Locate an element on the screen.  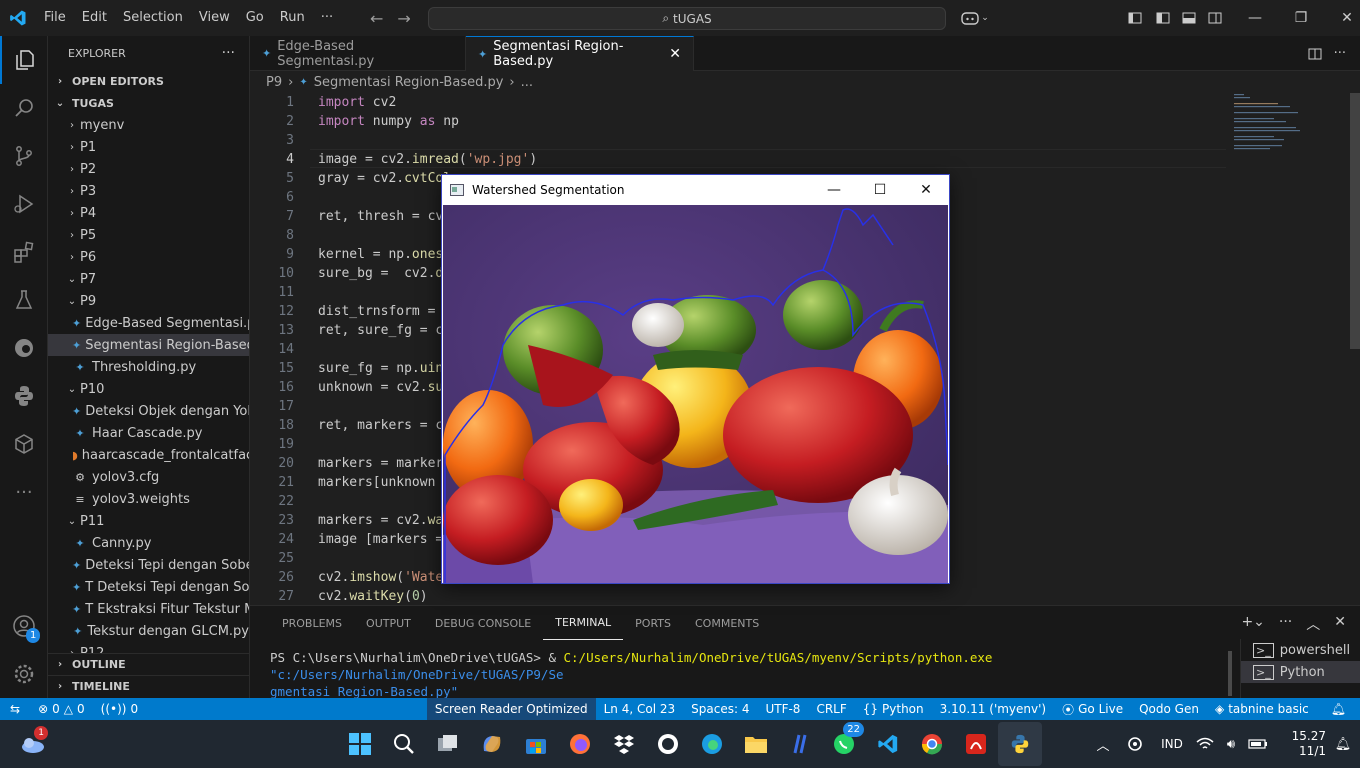
whatsapp-icon: 22 is located at coordinates (844, 744).